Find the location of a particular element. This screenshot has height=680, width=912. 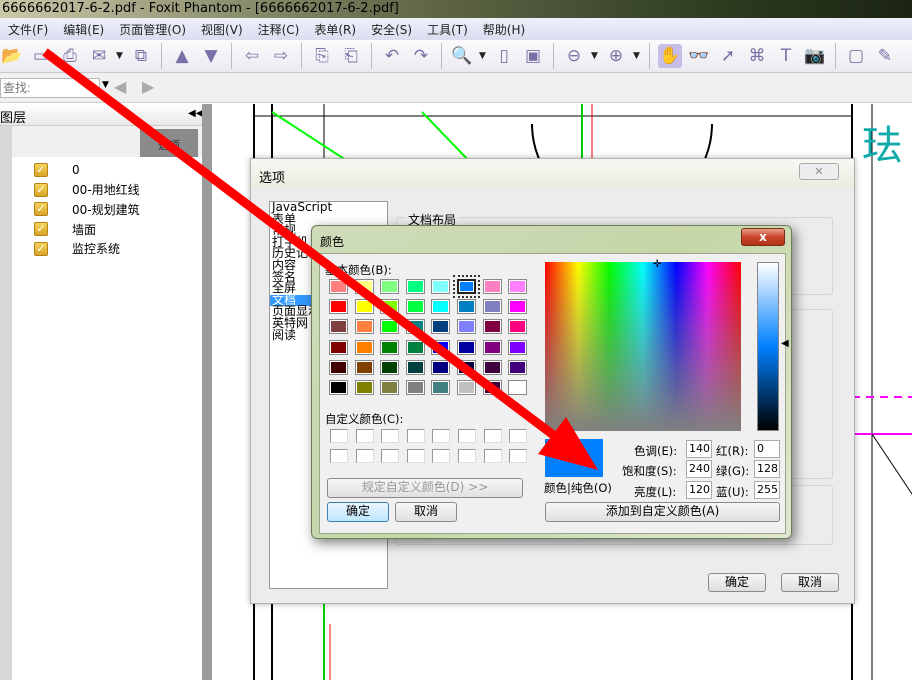

color-ok-button: 确定 is located at coordinates (358, 512).